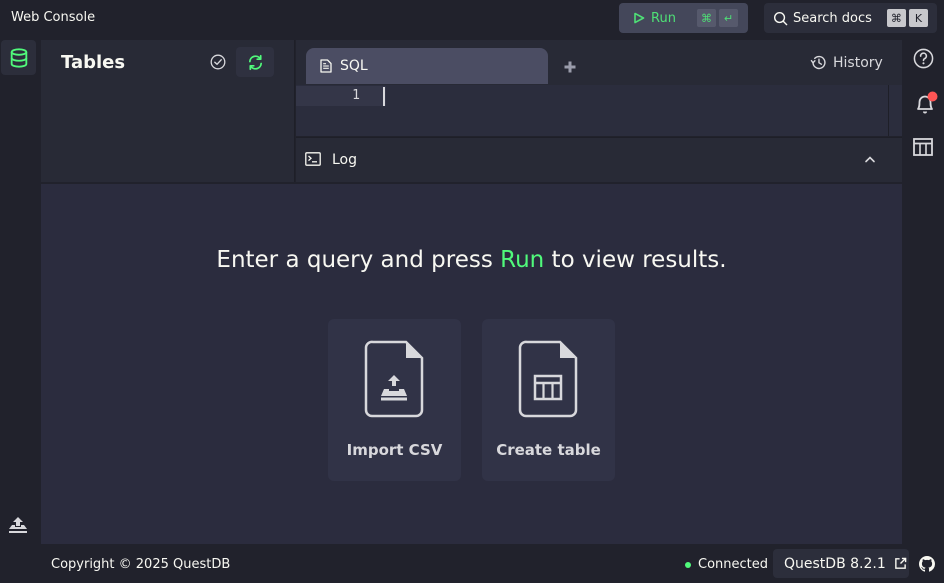 The height and width of the screenshot is (583, 944). What do you see at coordinates (663, 18) in the screenshot?
I see `run-label: Run` at bounding box center [663, 18].